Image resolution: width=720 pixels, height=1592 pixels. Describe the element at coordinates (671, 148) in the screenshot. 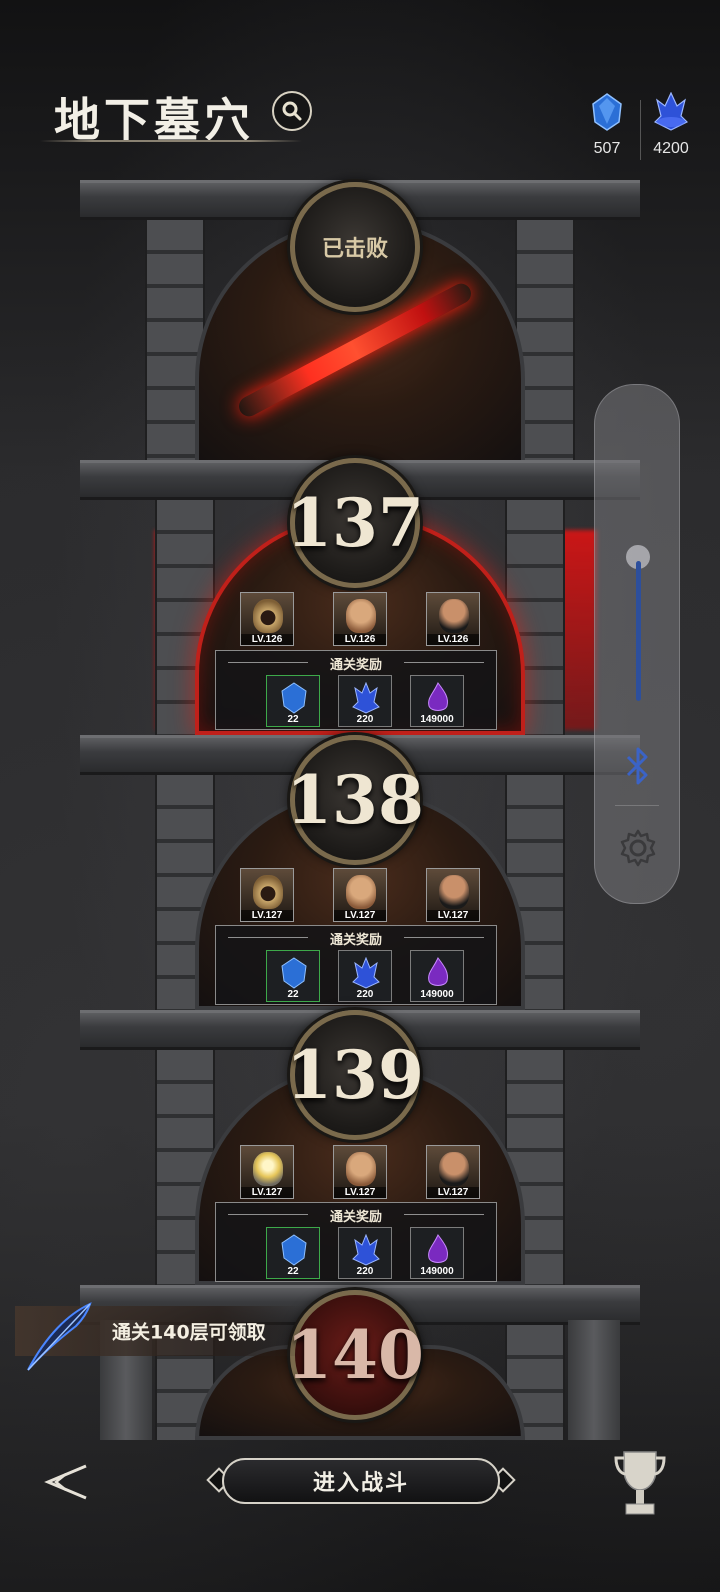

I see `flame-crystal-count: 4200` at that location.